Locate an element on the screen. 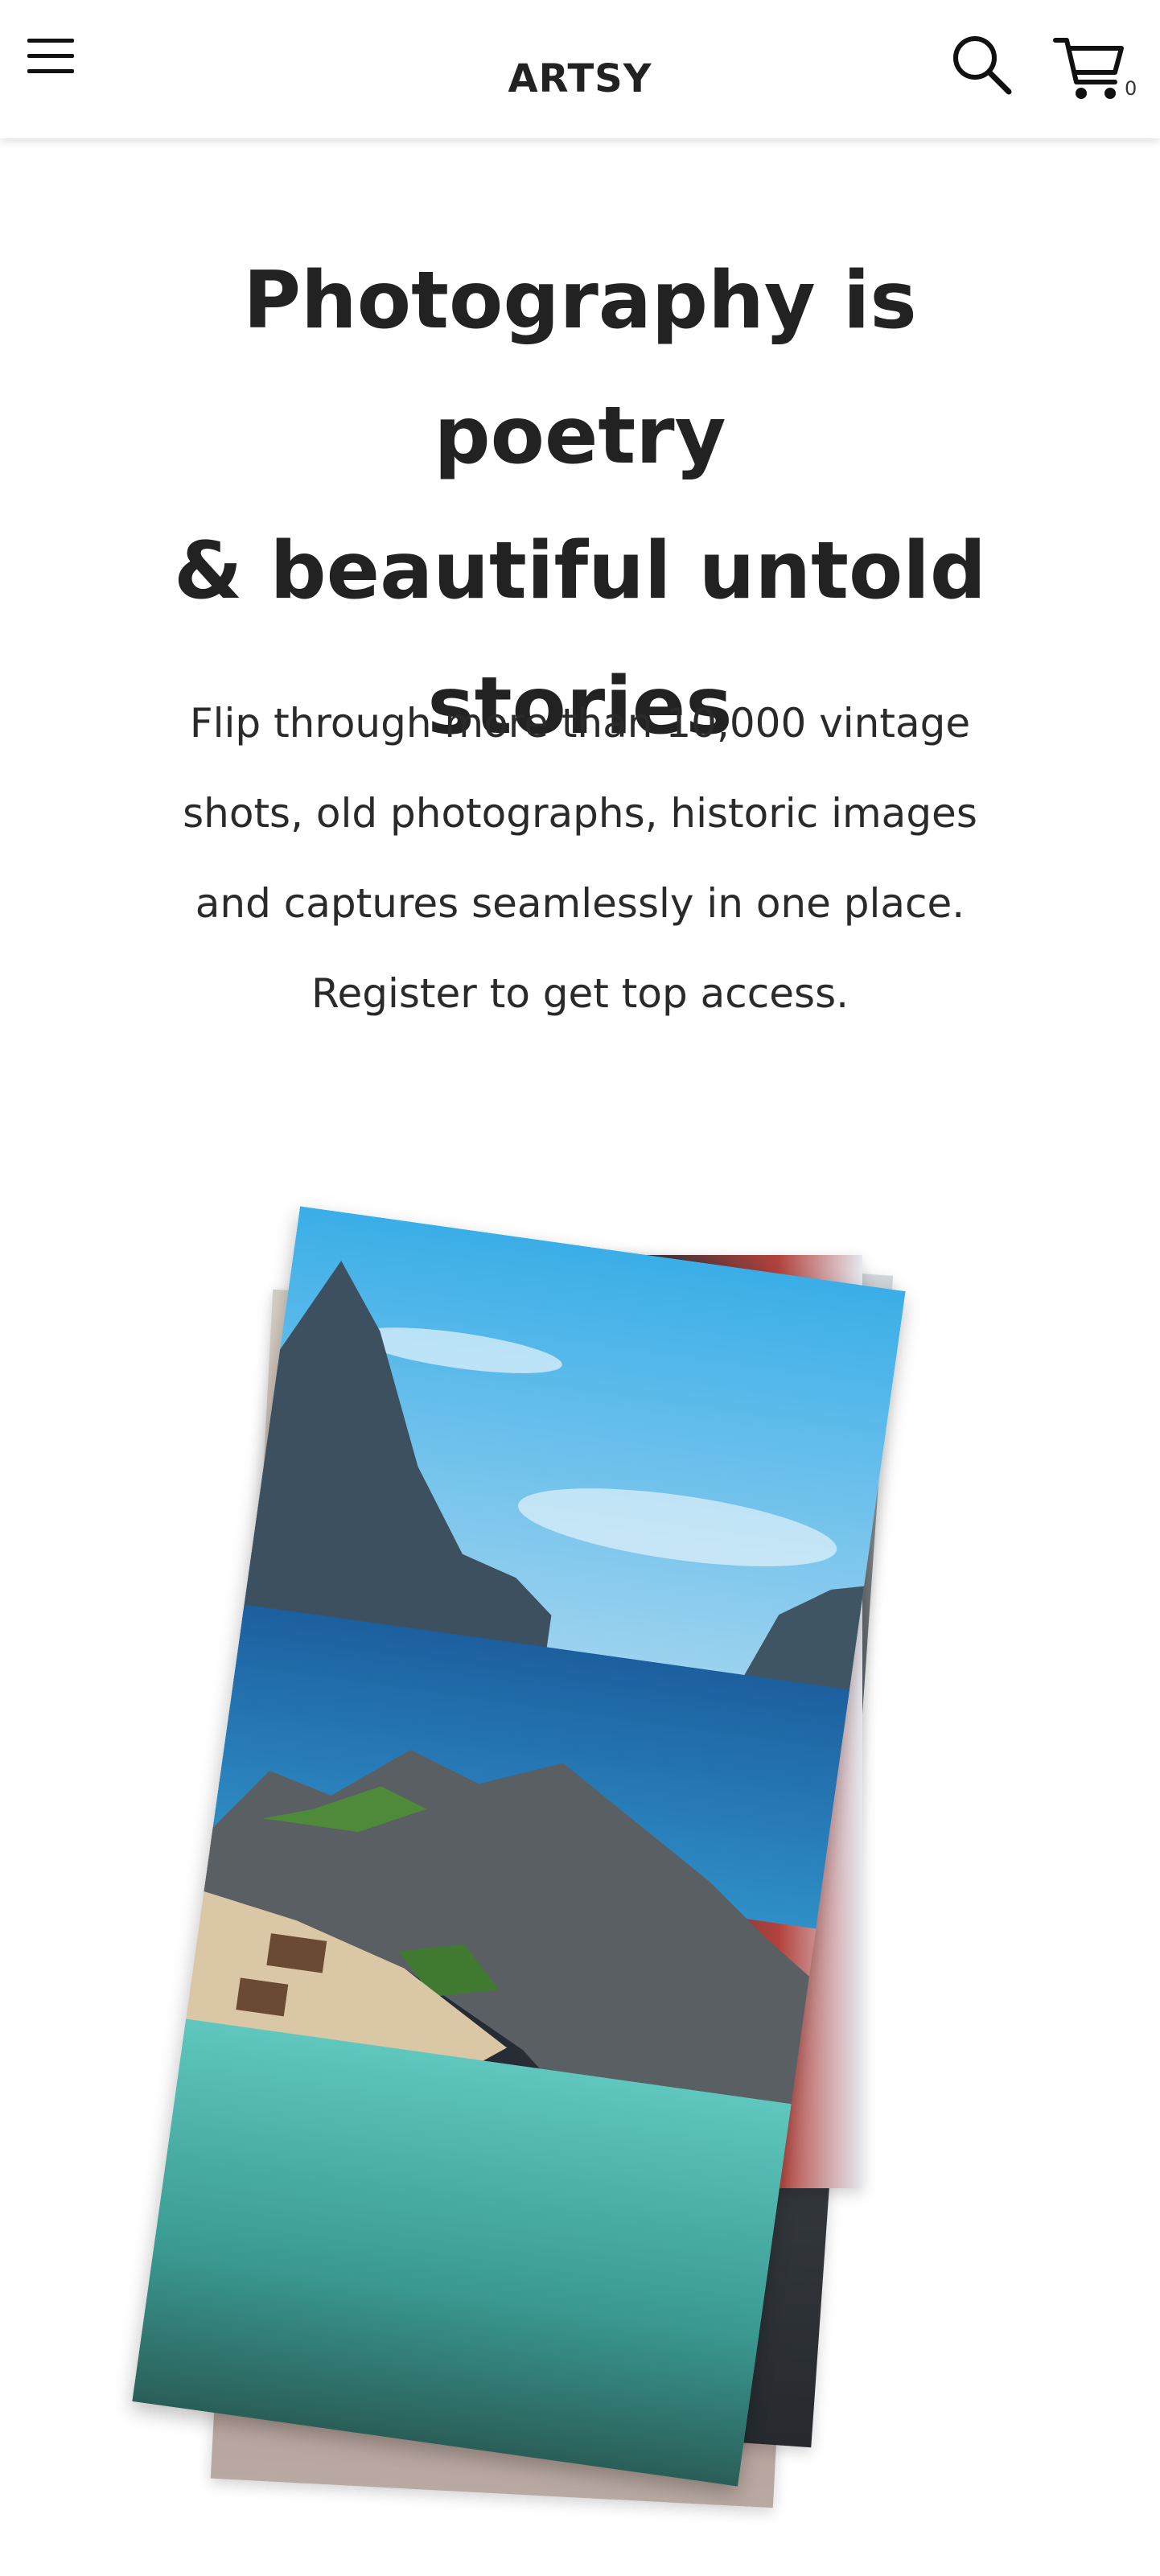  photo-sky is located at coordinates (573, 1456).